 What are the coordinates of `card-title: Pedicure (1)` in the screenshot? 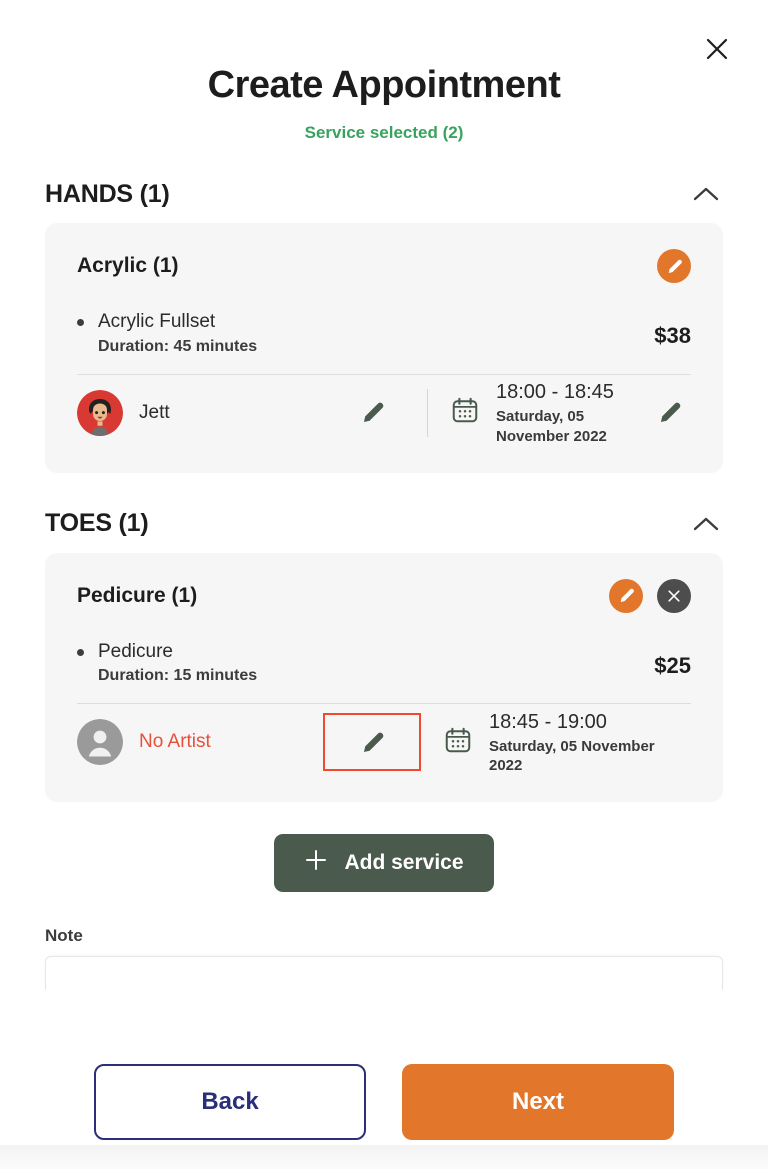 It's located at (137, 595).